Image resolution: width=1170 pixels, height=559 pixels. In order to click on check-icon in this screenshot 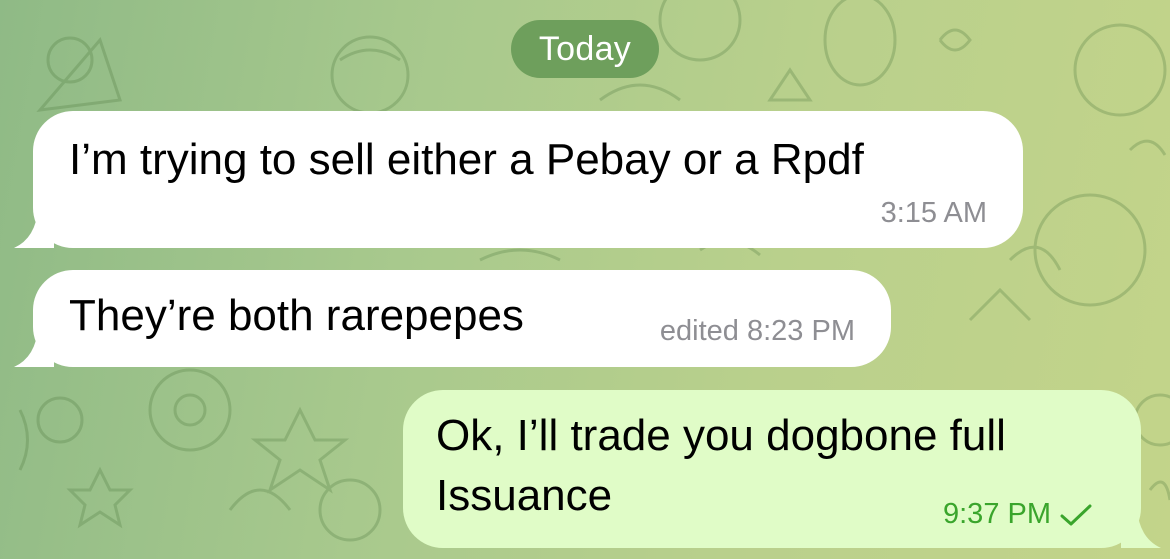, I will do `click(1076, 514)`.